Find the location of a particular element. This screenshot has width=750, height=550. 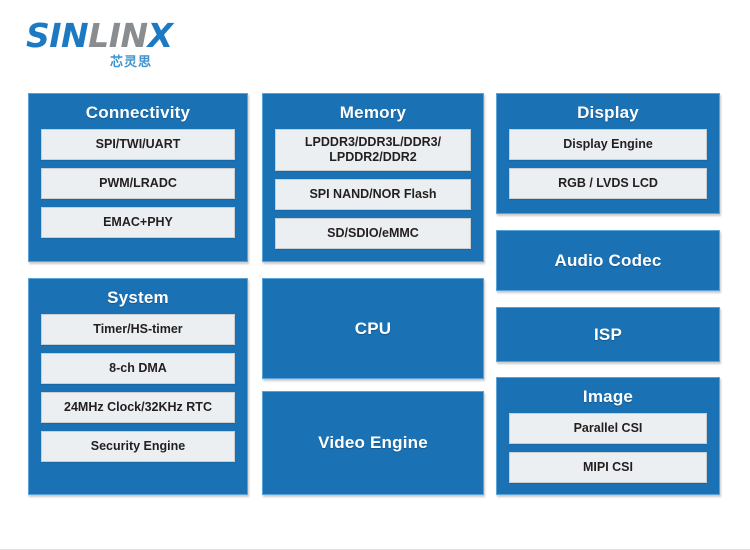

item-ddr-memory: LPDDR3/DDR3L/DDR3/ LPDDR2/DDR2 is located at coordinates (373, 150).